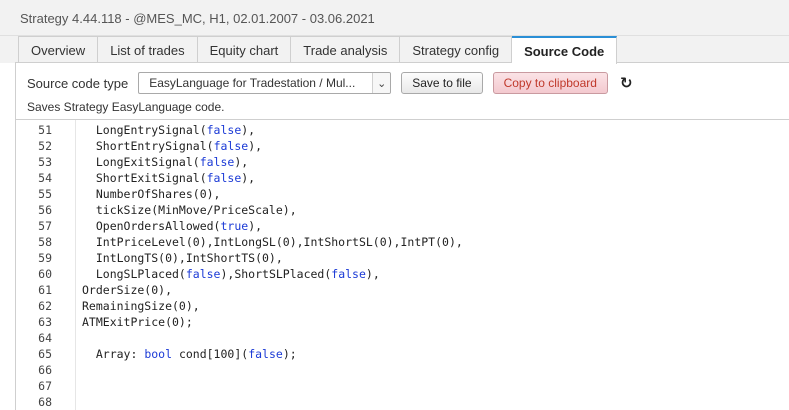 Image resolution: width=789 pixels, height=410 pixels. Describe the element at coordinates (148, 146) in the screenshot. I see `code-token: ShortEntrySignal(` at that location.